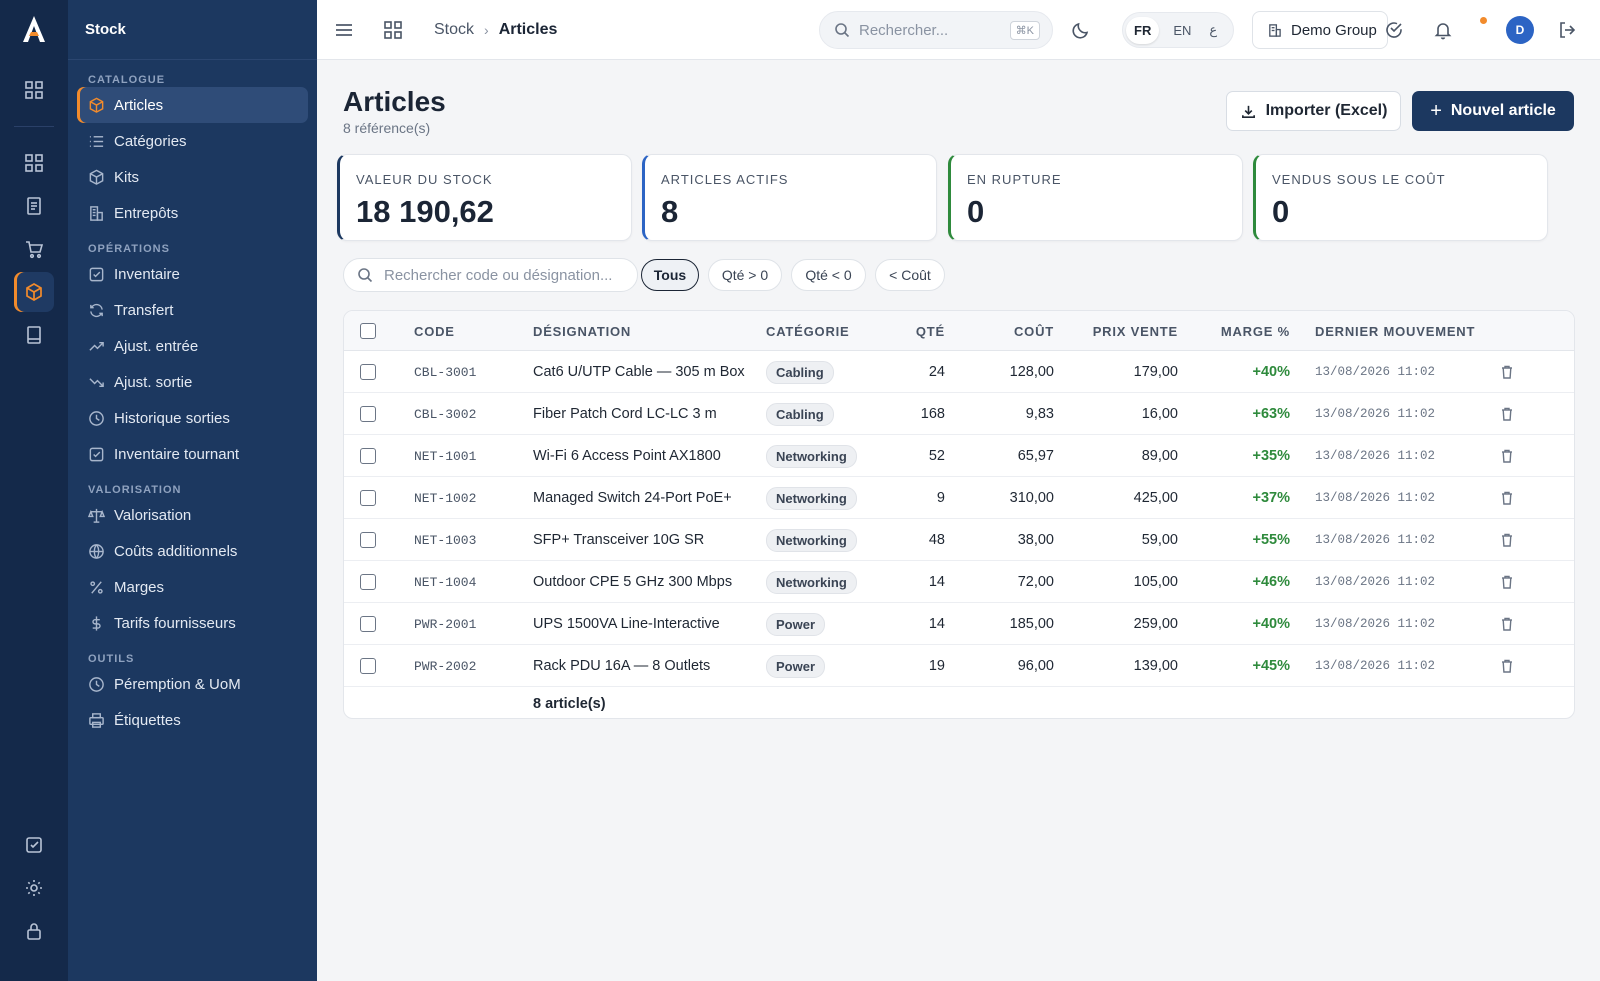 The height and width of the screenshot is (981, 1600). I want to click on sidebar-item-etiquettes: Étiquettes, so click(192, 720).